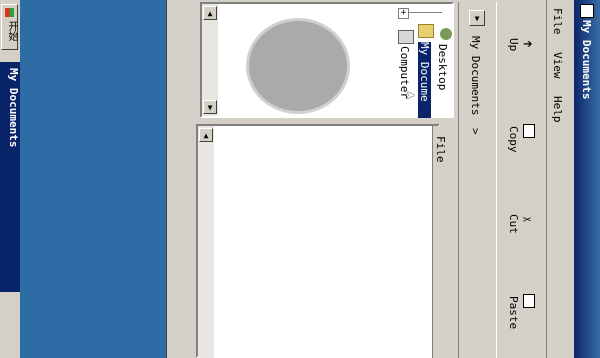 This screenshot has width=600, height=358. Describe the element at coordinates (442, 67) in the screenshot. I see `tree-item-desktop: Desktop` at that location.